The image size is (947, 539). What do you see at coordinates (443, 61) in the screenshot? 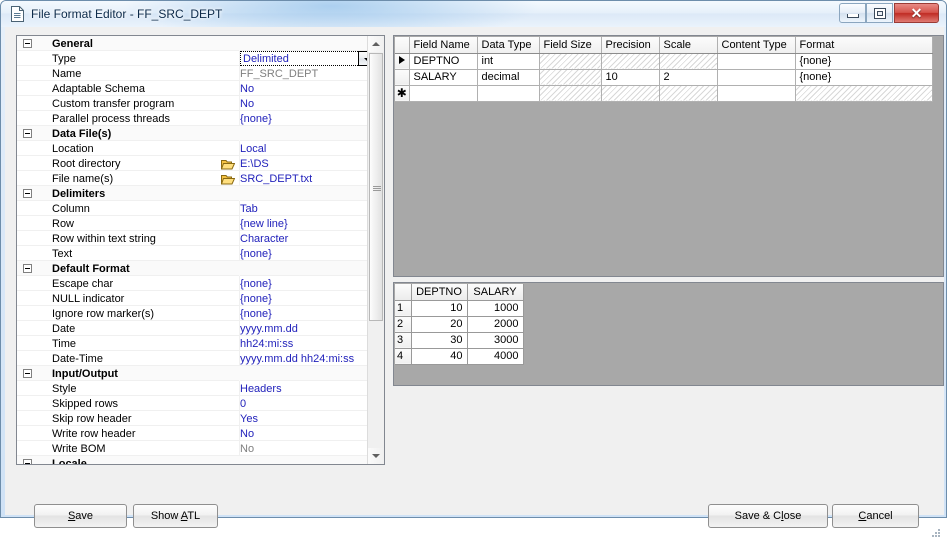
I see `field-cell: DEPTNO` at bounding box center [443, 61].